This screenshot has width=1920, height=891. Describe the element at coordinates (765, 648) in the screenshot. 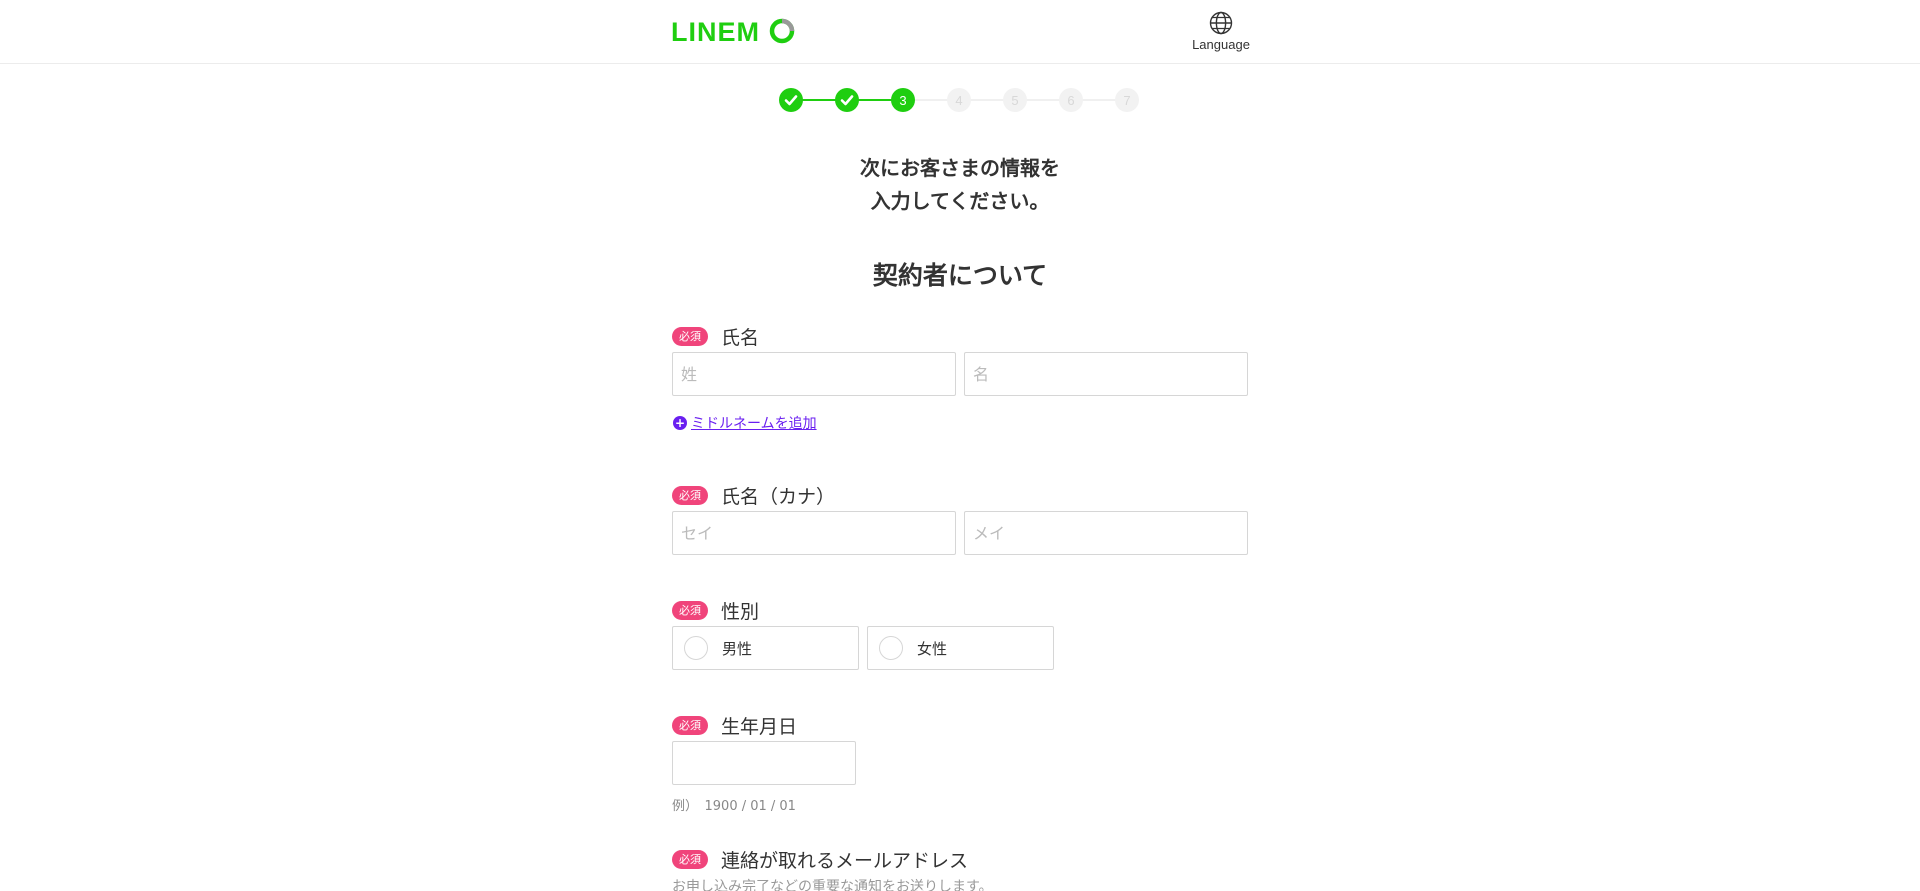

I see `gender-male-radio: 男性` at that location.